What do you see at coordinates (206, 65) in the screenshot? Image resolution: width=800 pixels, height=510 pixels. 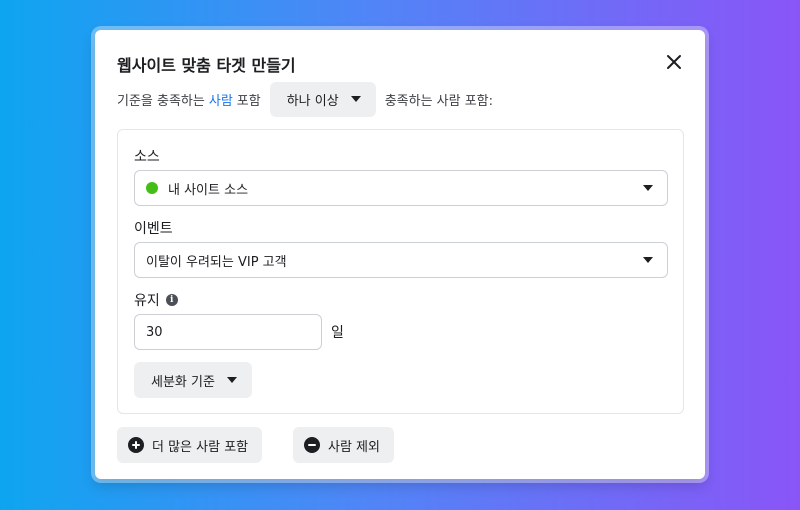 I see `dialog-title: 웹사이트 맞춤 타겟 만들기` at bounding box center [206, 65].